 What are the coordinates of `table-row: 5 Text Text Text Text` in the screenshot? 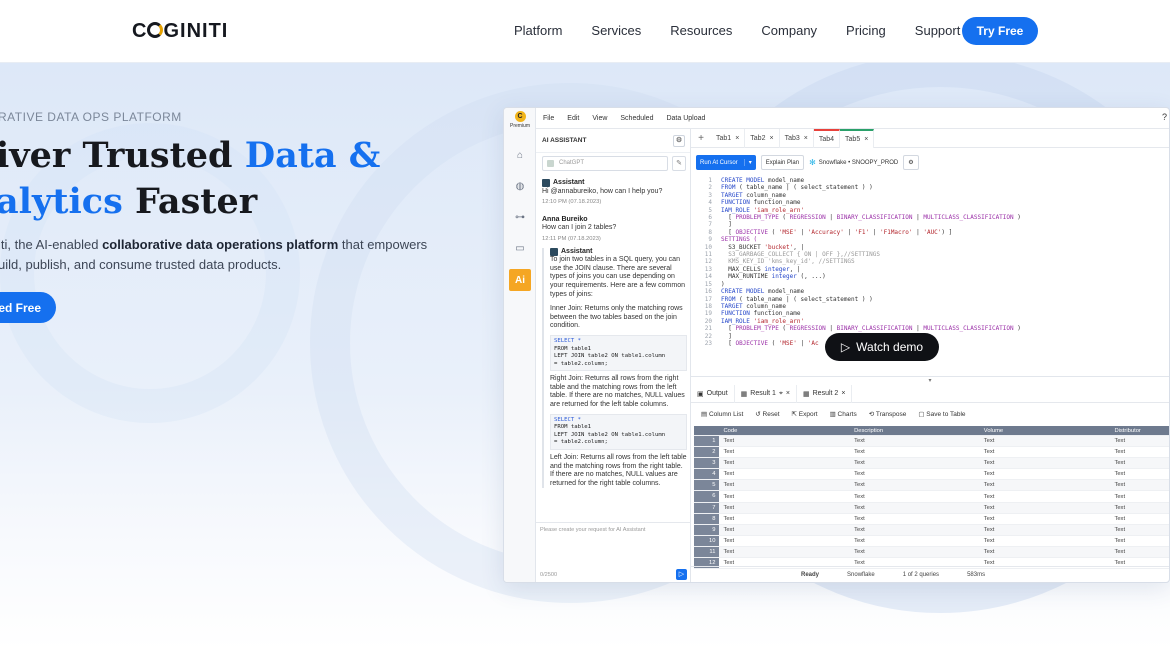 It's located at (931, 486).